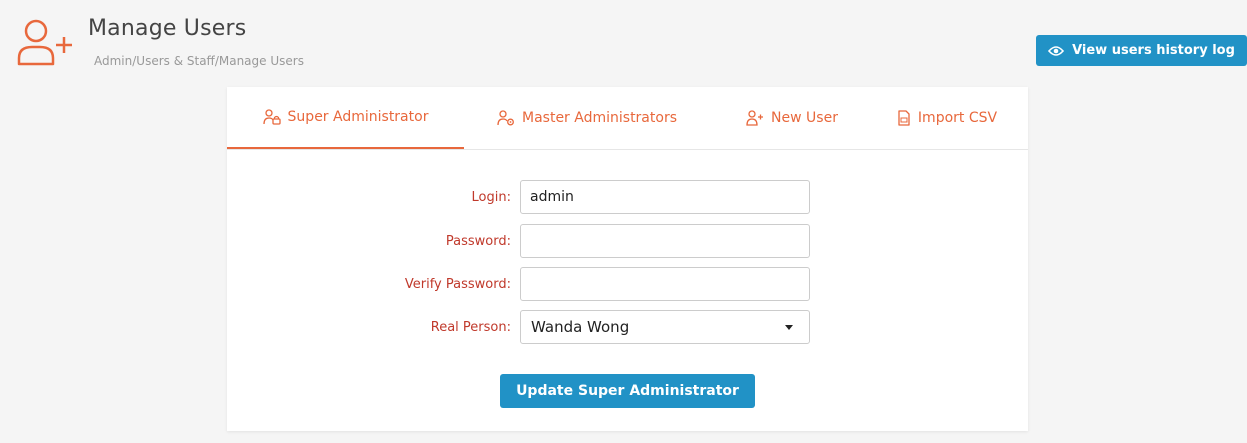  What do you see at coordinates (358, 117) in the screenshot?
I see `tab-label: Super Administrator` at bounding box center [358, 117].